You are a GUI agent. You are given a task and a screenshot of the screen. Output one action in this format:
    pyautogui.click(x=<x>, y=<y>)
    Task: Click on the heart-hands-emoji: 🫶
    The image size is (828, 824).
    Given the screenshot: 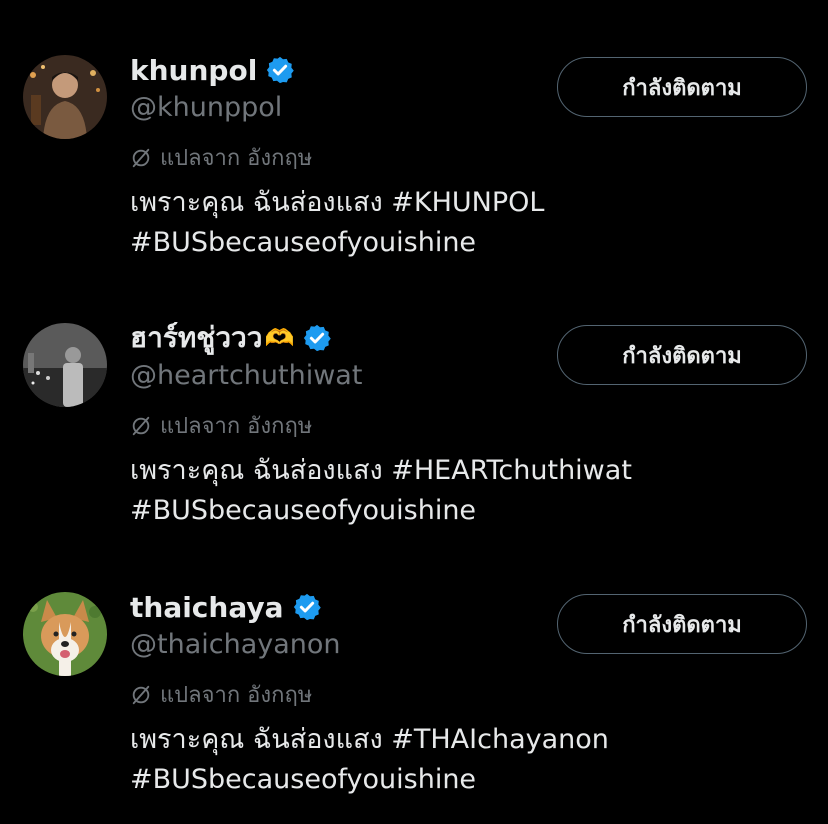 What is the action you would take?
    pyautogui.click(x=279, y=338)
    